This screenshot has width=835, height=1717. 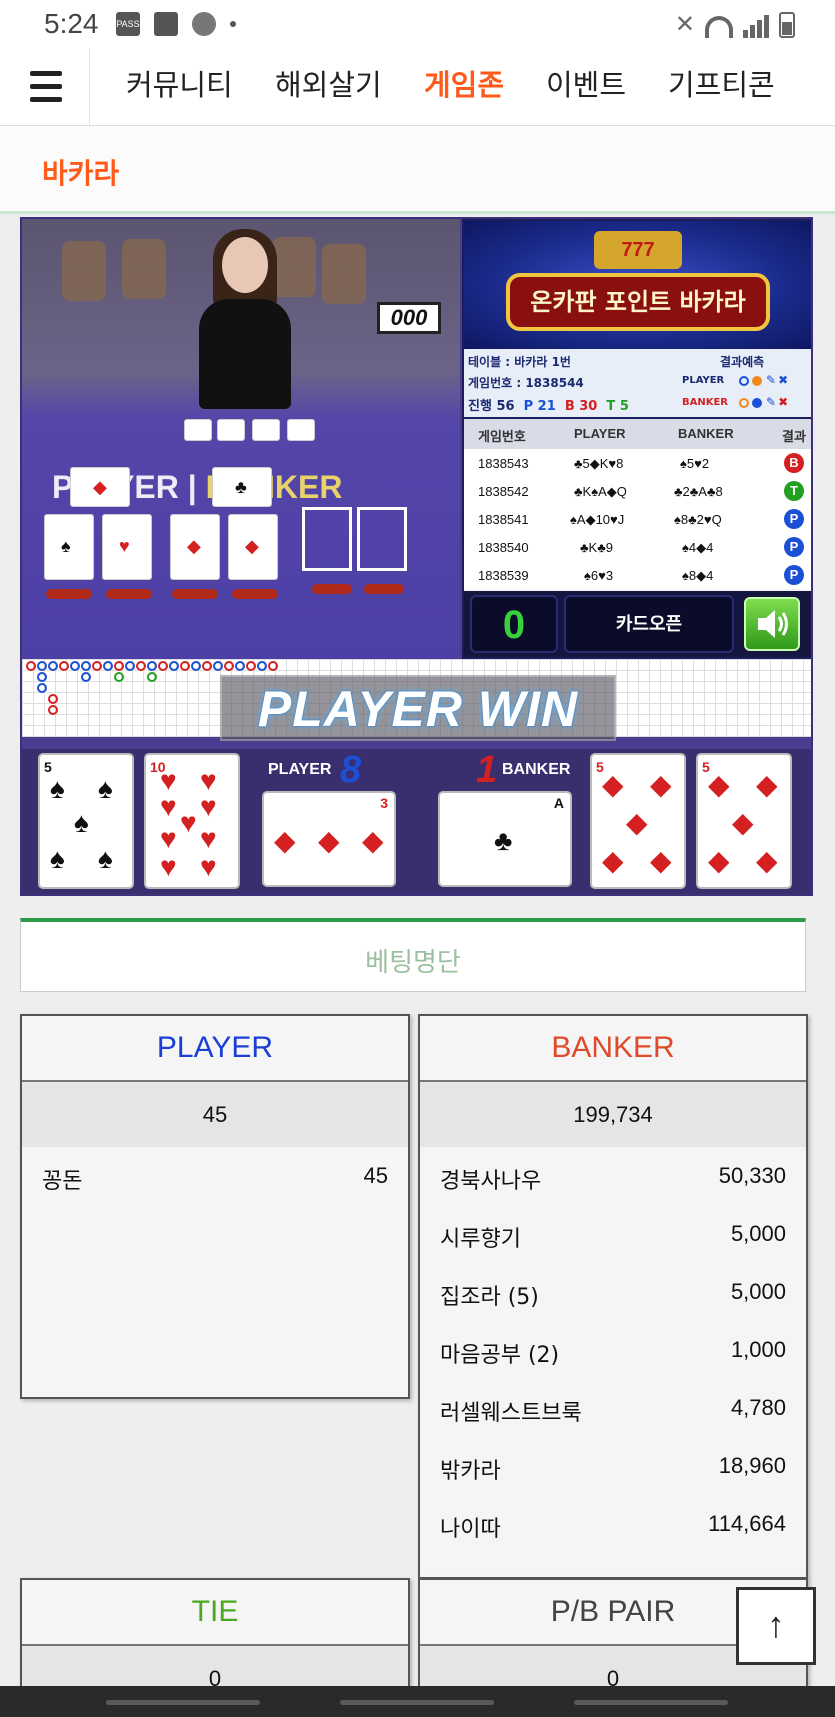 What do you see at coordinates (215, 1176) in the screenshot?
I see `list-item: 꽁돈 45` at bounding box center [215, 1176].